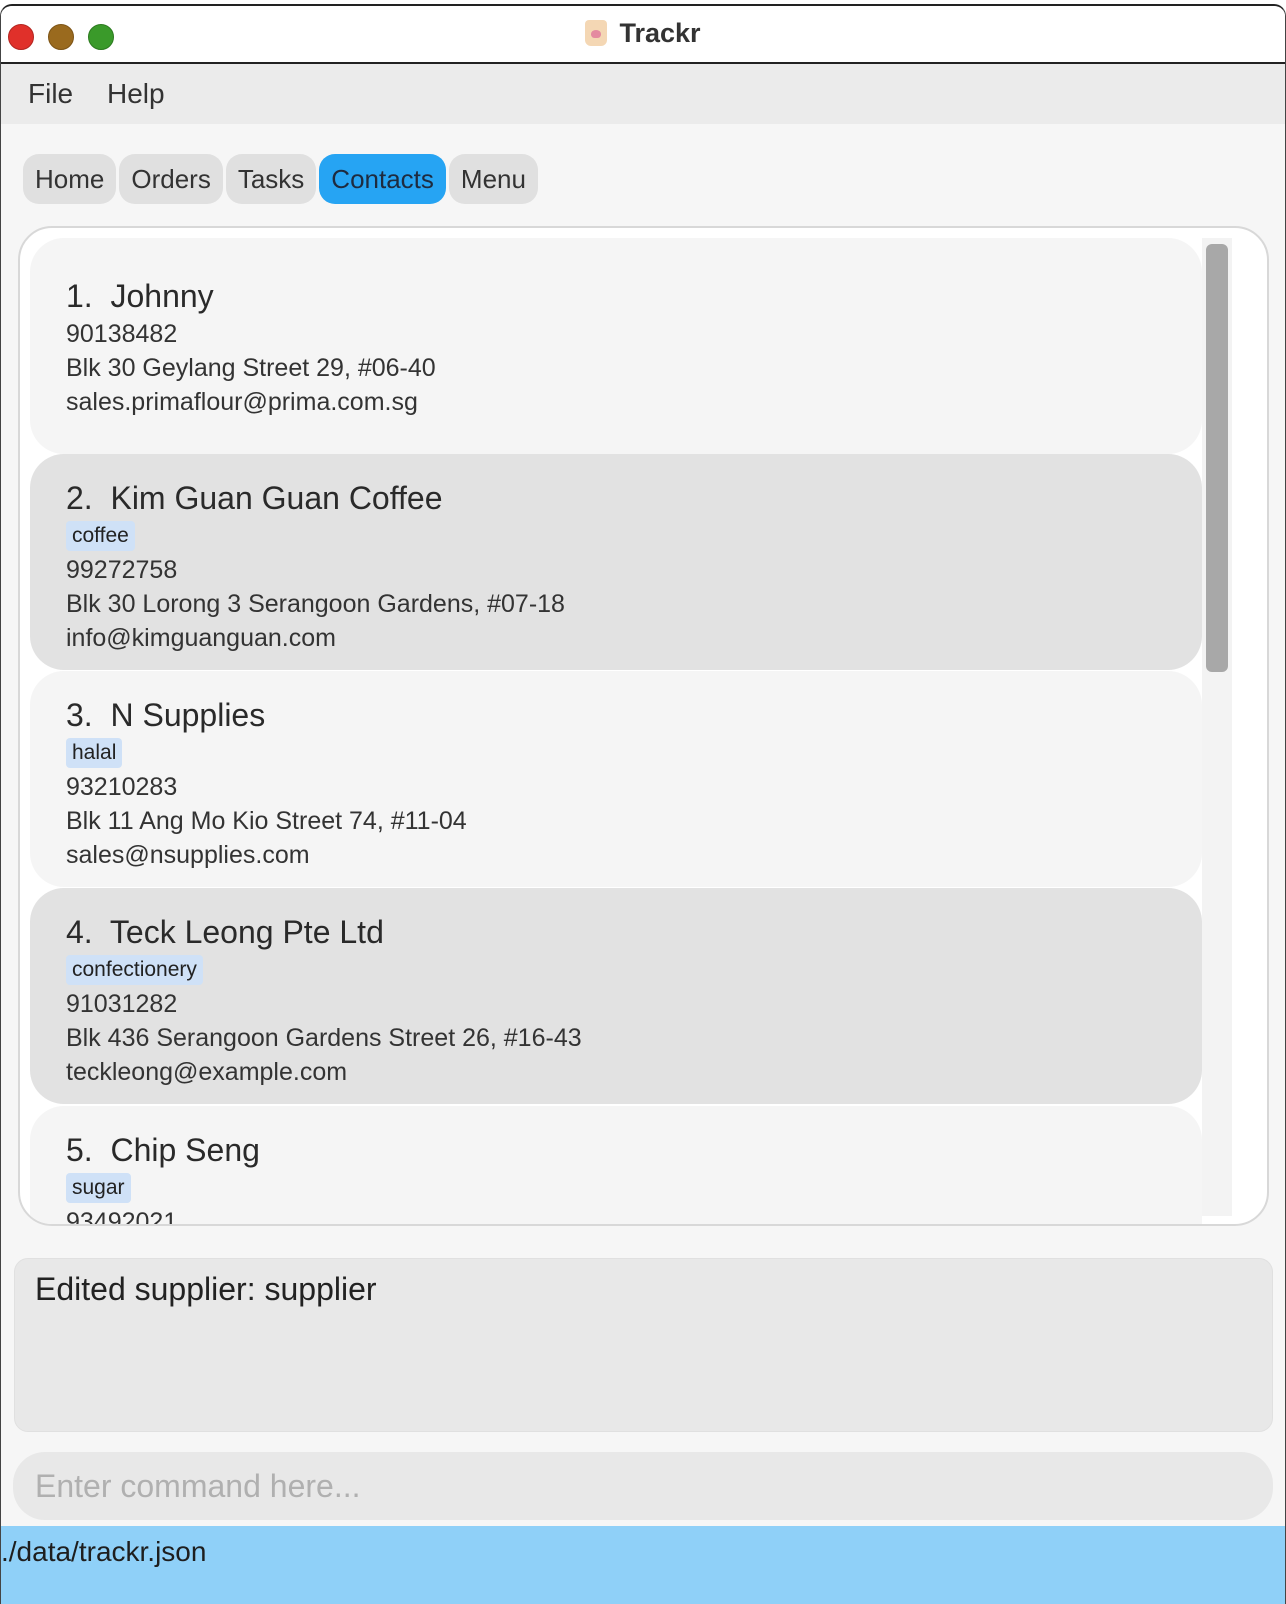  I want to click on contact-phone: 99272758, so click(122, 570).